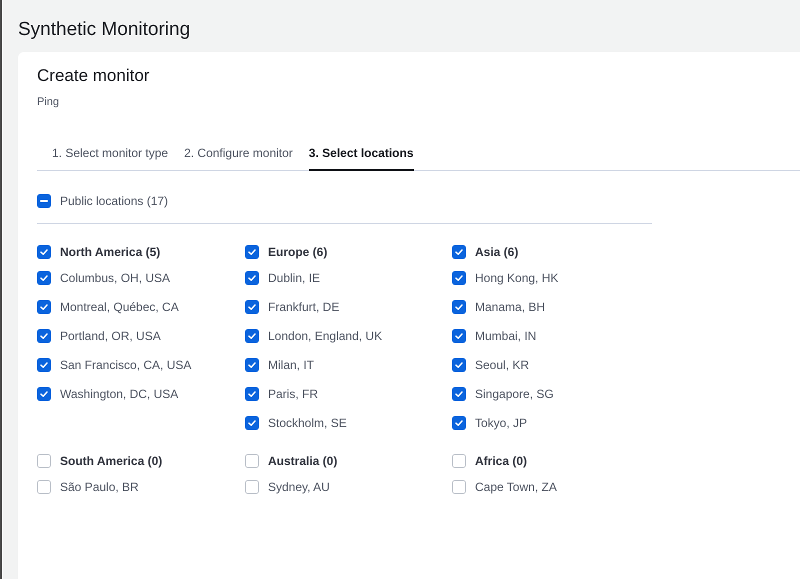 The width and height of the screenshot is (800, 579). What do you see at coordinates (291, 365) in the screenshot?
I see `location-label: Milan, IT` at bounding box center [291, 365].